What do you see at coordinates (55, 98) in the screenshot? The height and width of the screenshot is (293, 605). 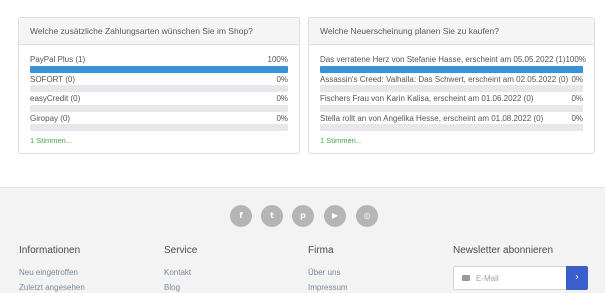 I see `poll-option-label: easyCredit (0)` at bounding box center [55, 98].